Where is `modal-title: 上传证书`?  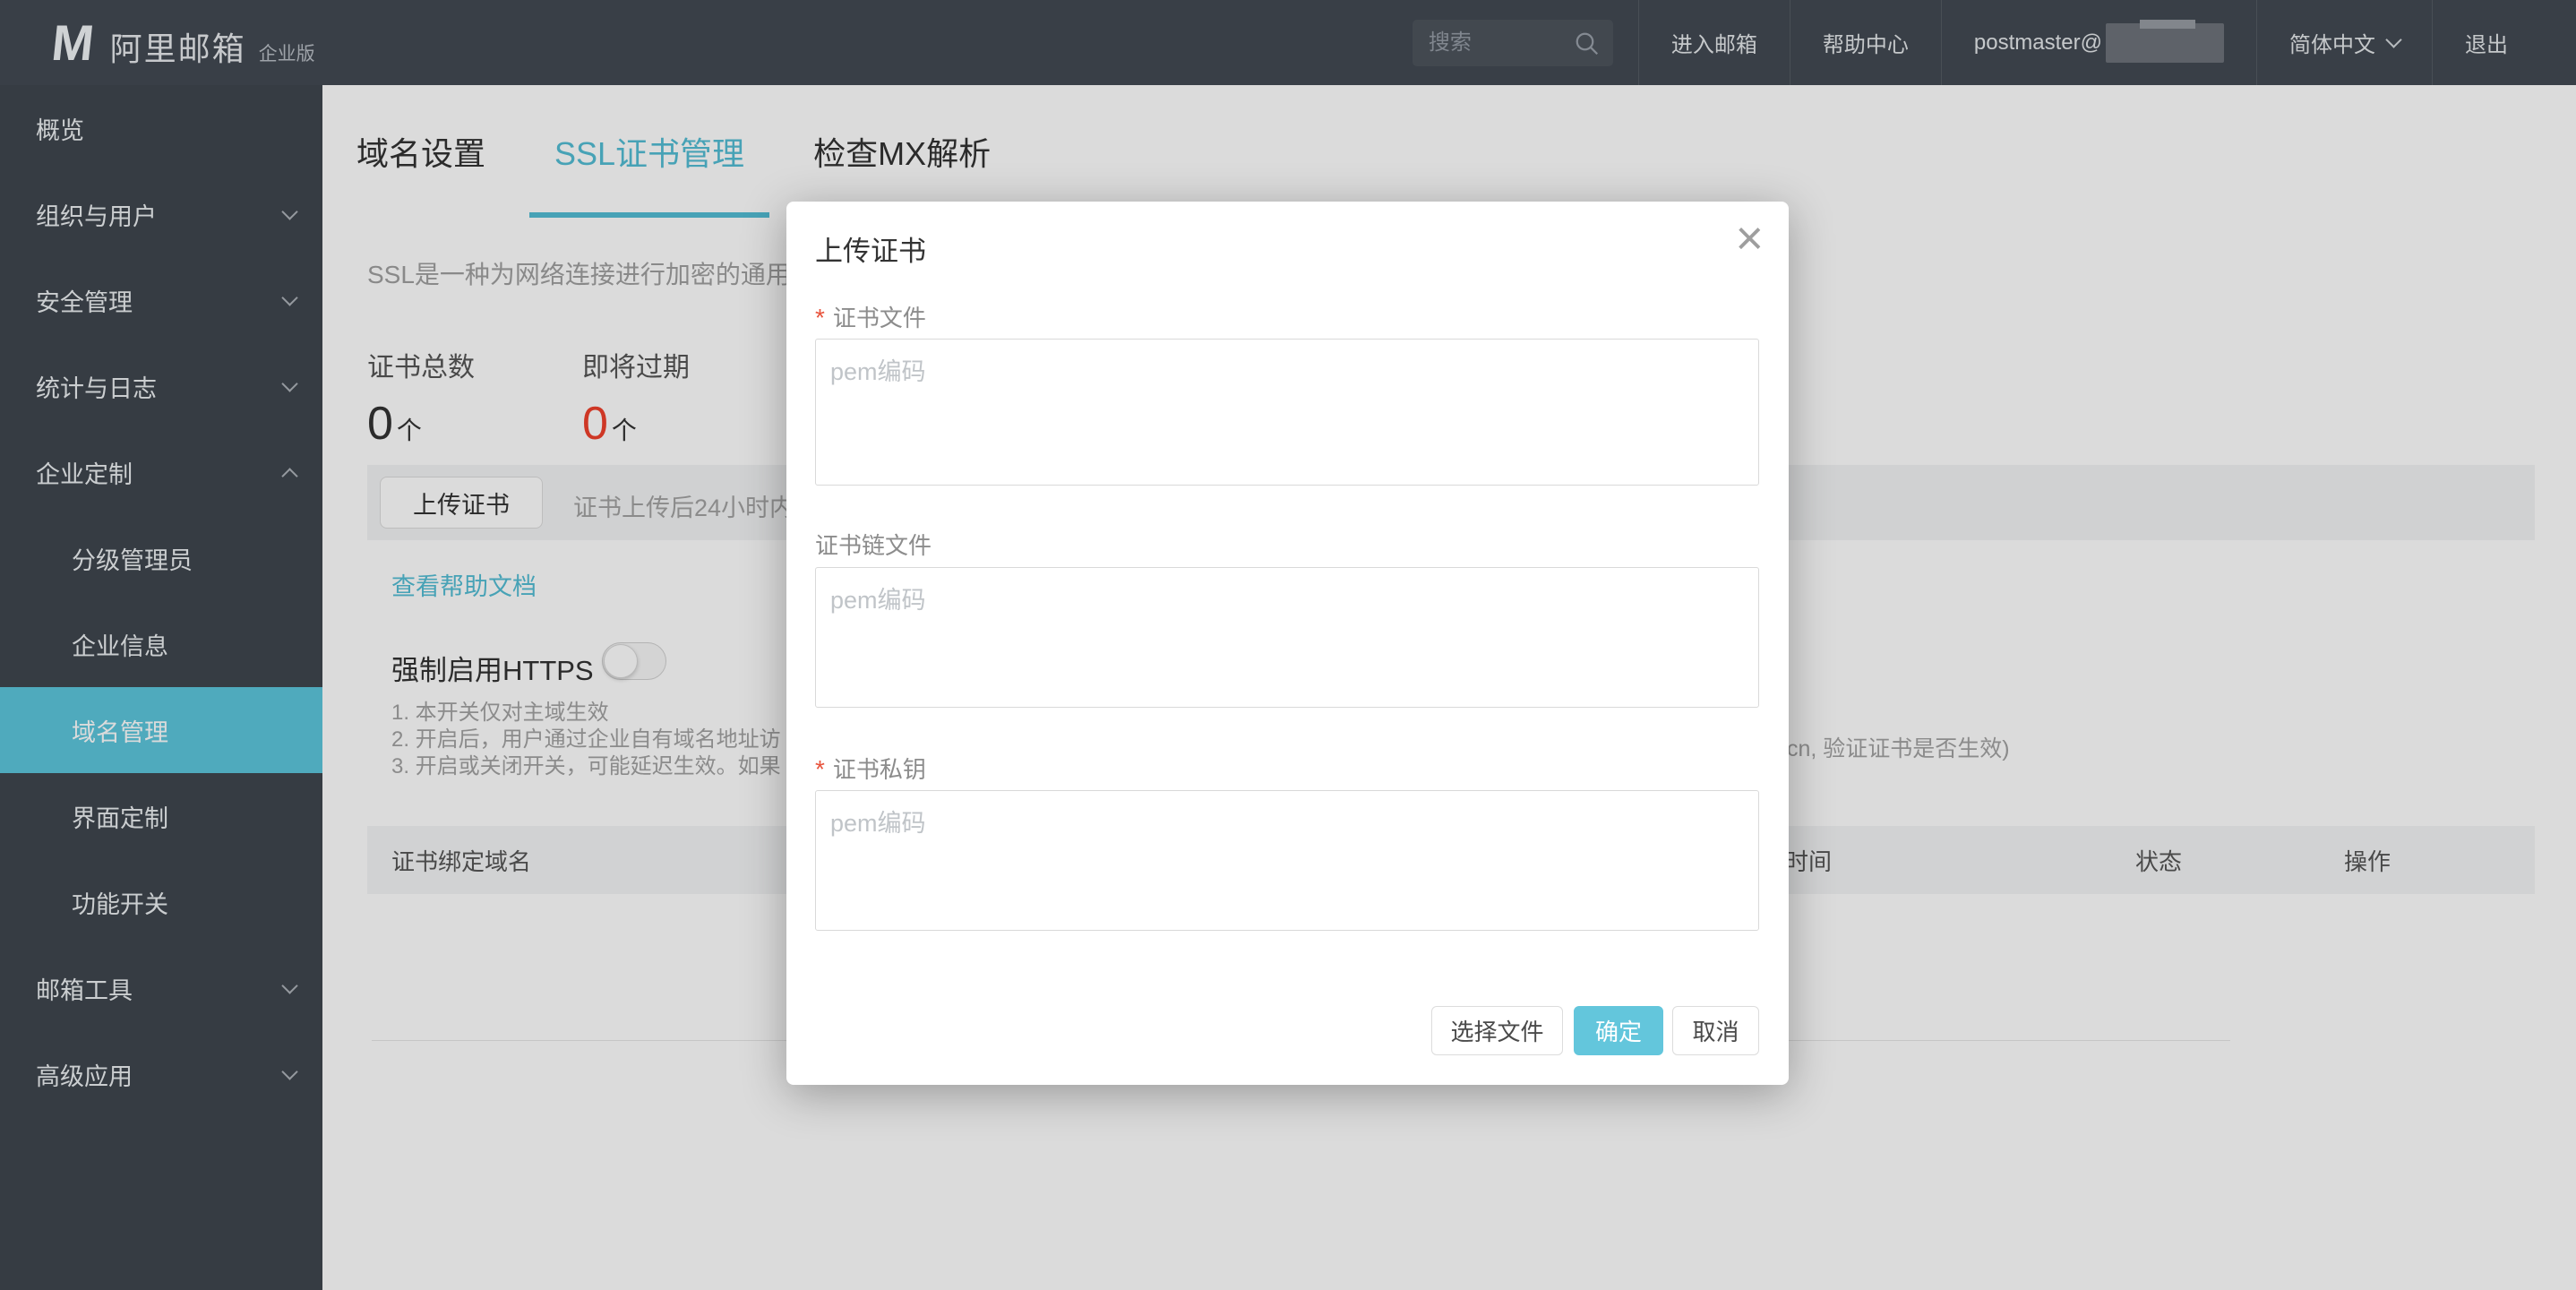 modal-title: 上传证书 is located at coordinates (870, 251).